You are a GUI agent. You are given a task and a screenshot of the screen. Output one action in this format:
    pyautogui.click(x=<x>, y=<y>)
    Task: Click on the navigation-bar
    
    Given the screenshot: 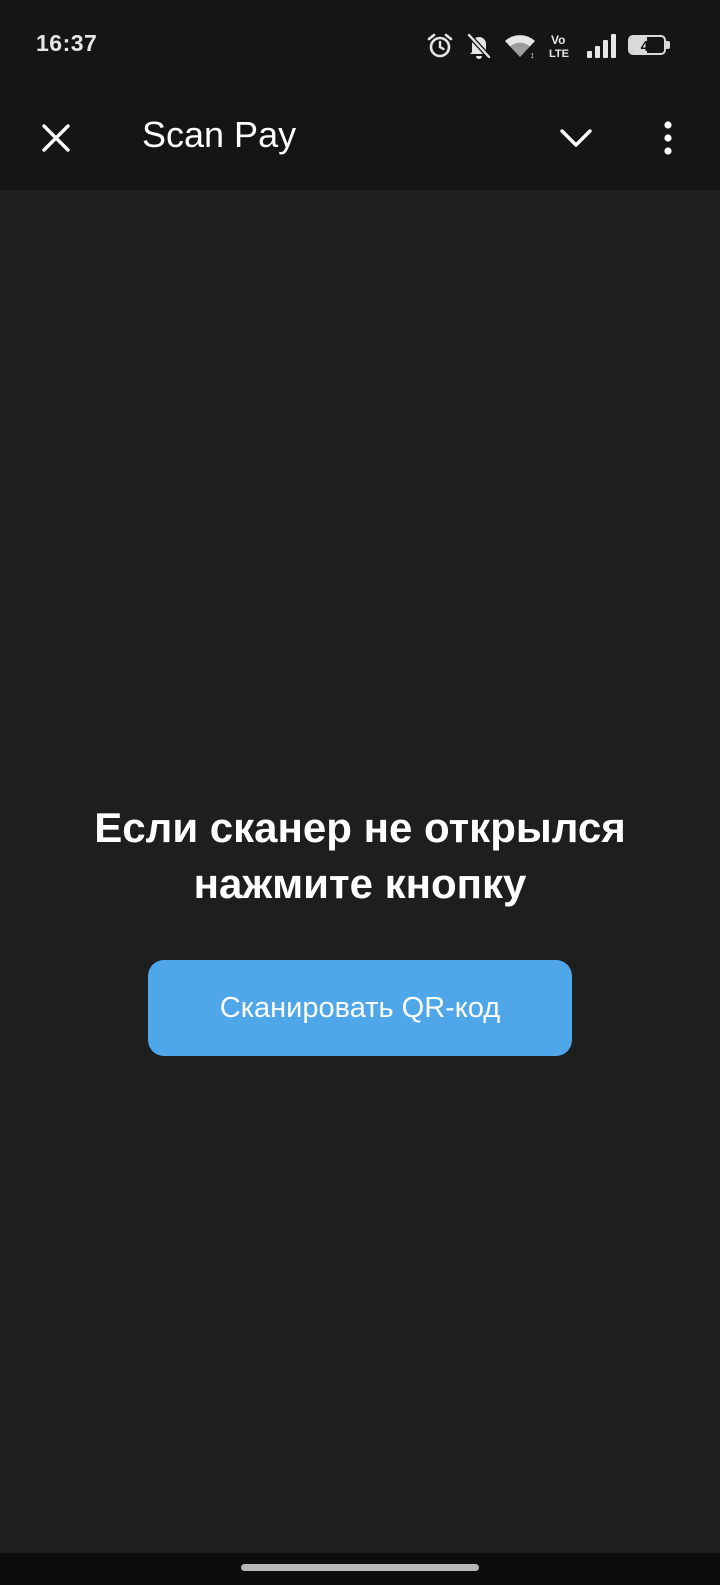 What is the action you would take?
    pyautogui.click(x=360, y=1569)
    